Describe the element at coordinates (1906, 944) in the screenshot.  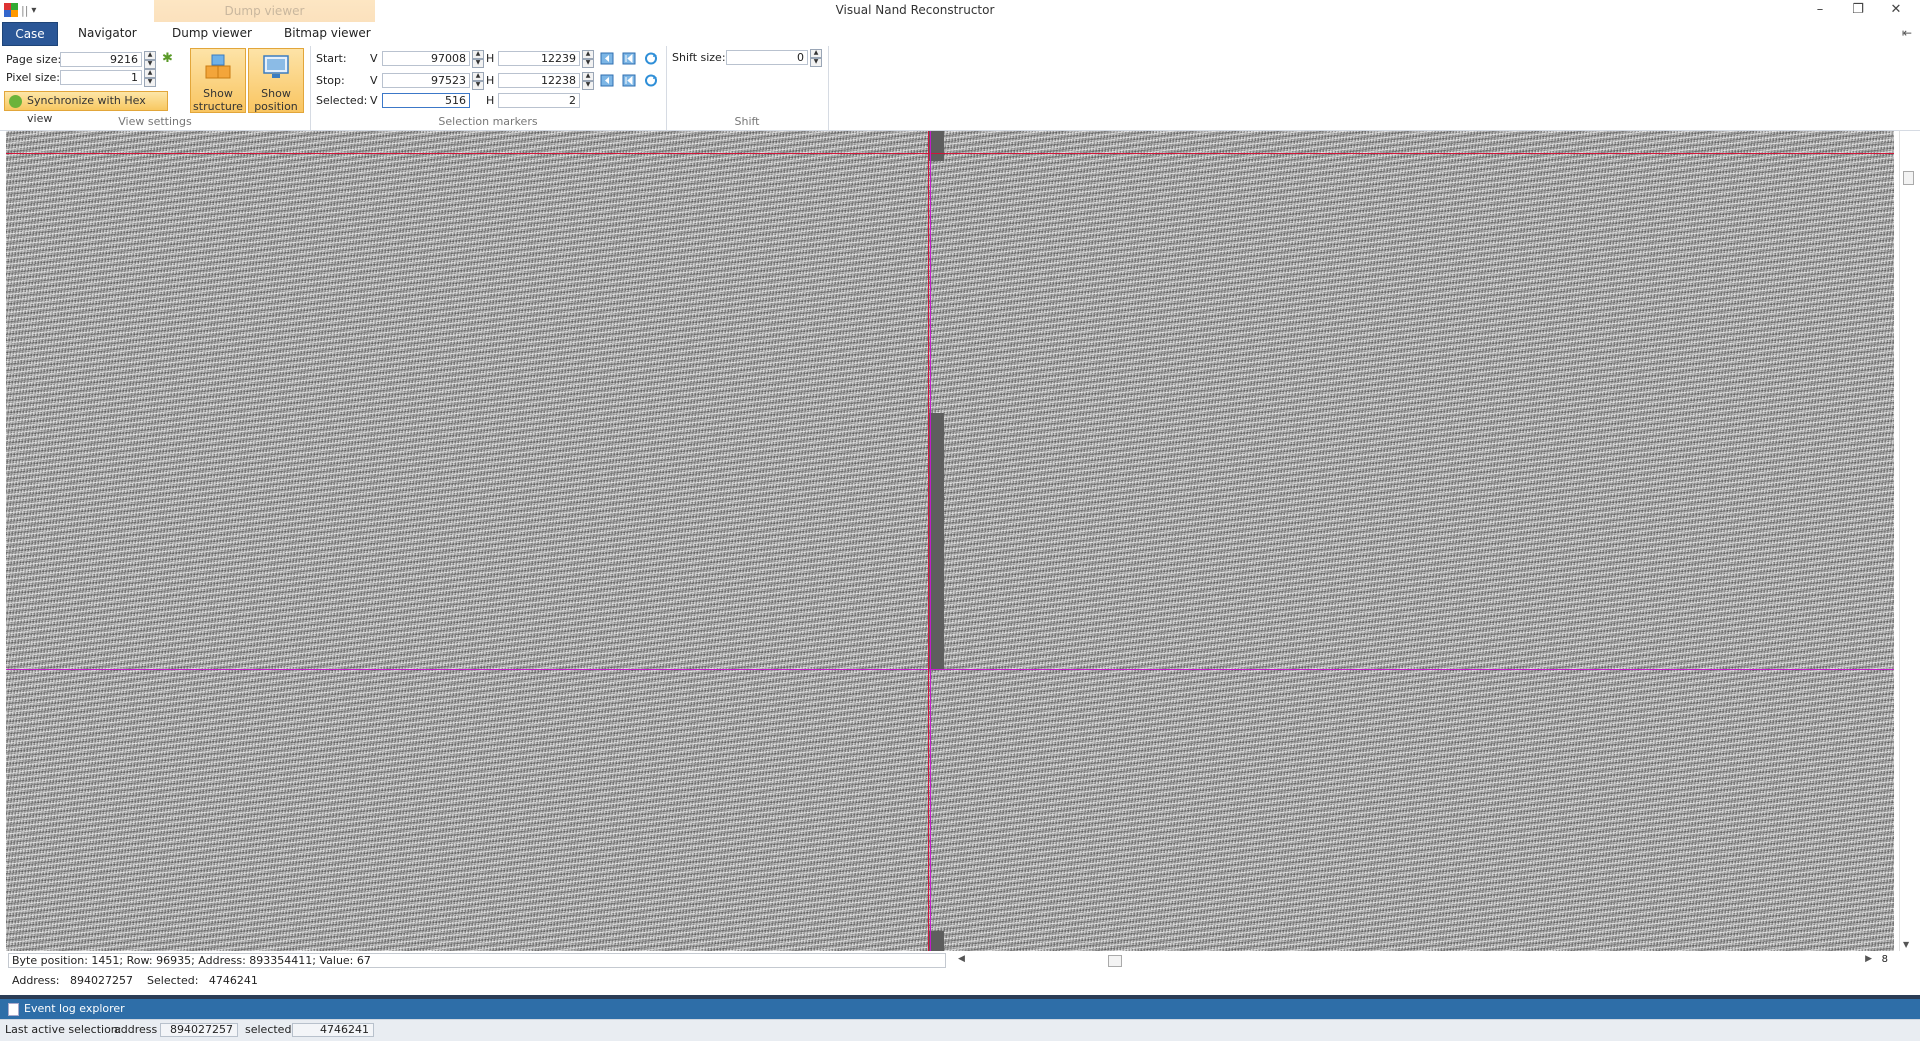
I see `scroll-down-arrow: ▼` at that location.